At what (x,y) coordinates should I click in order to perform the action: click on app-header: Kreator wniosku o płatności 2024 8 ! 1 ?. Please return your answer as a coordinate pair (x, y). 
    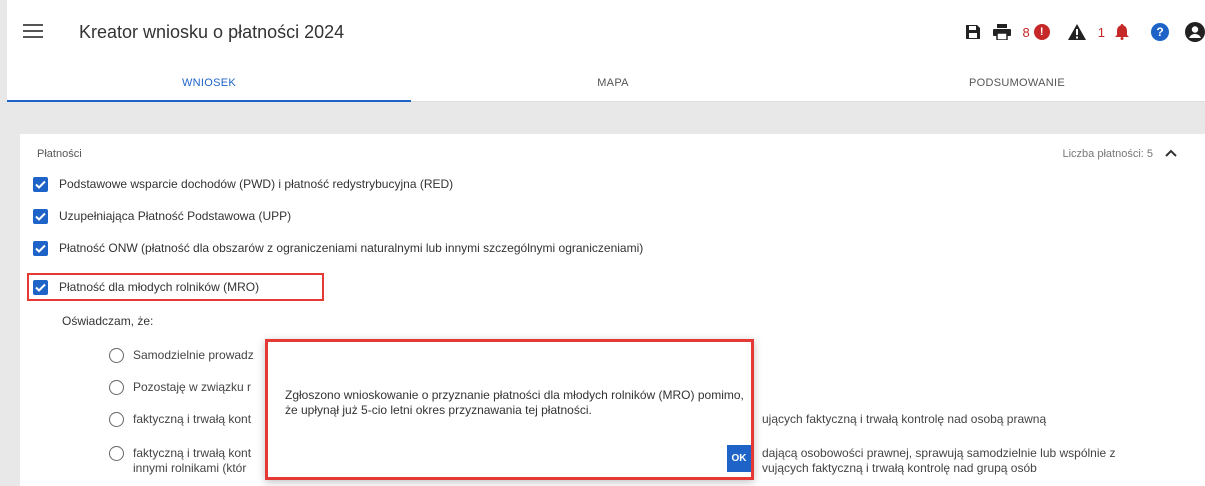
    Looking at the image, I should click on (606, 32).